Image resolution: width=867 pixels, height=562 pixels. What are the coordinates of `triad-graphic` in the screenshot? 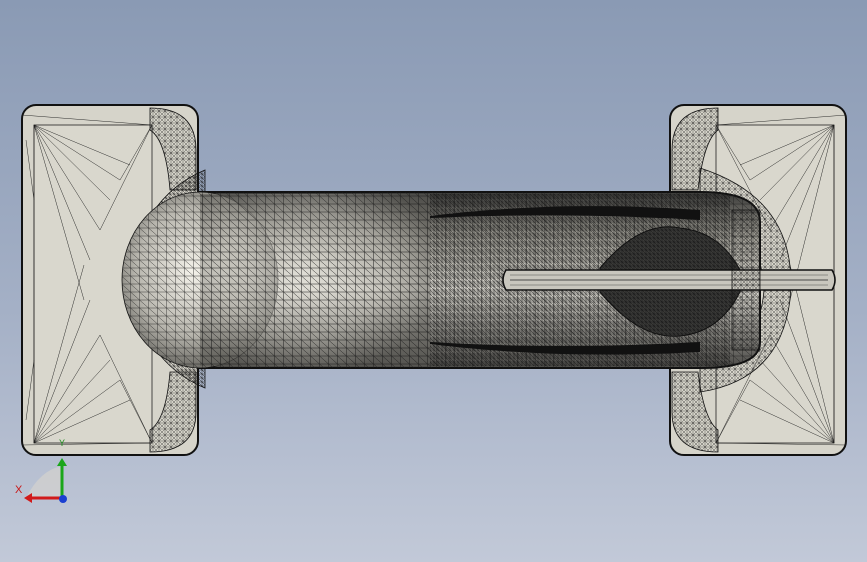 It's located at (45, 480).